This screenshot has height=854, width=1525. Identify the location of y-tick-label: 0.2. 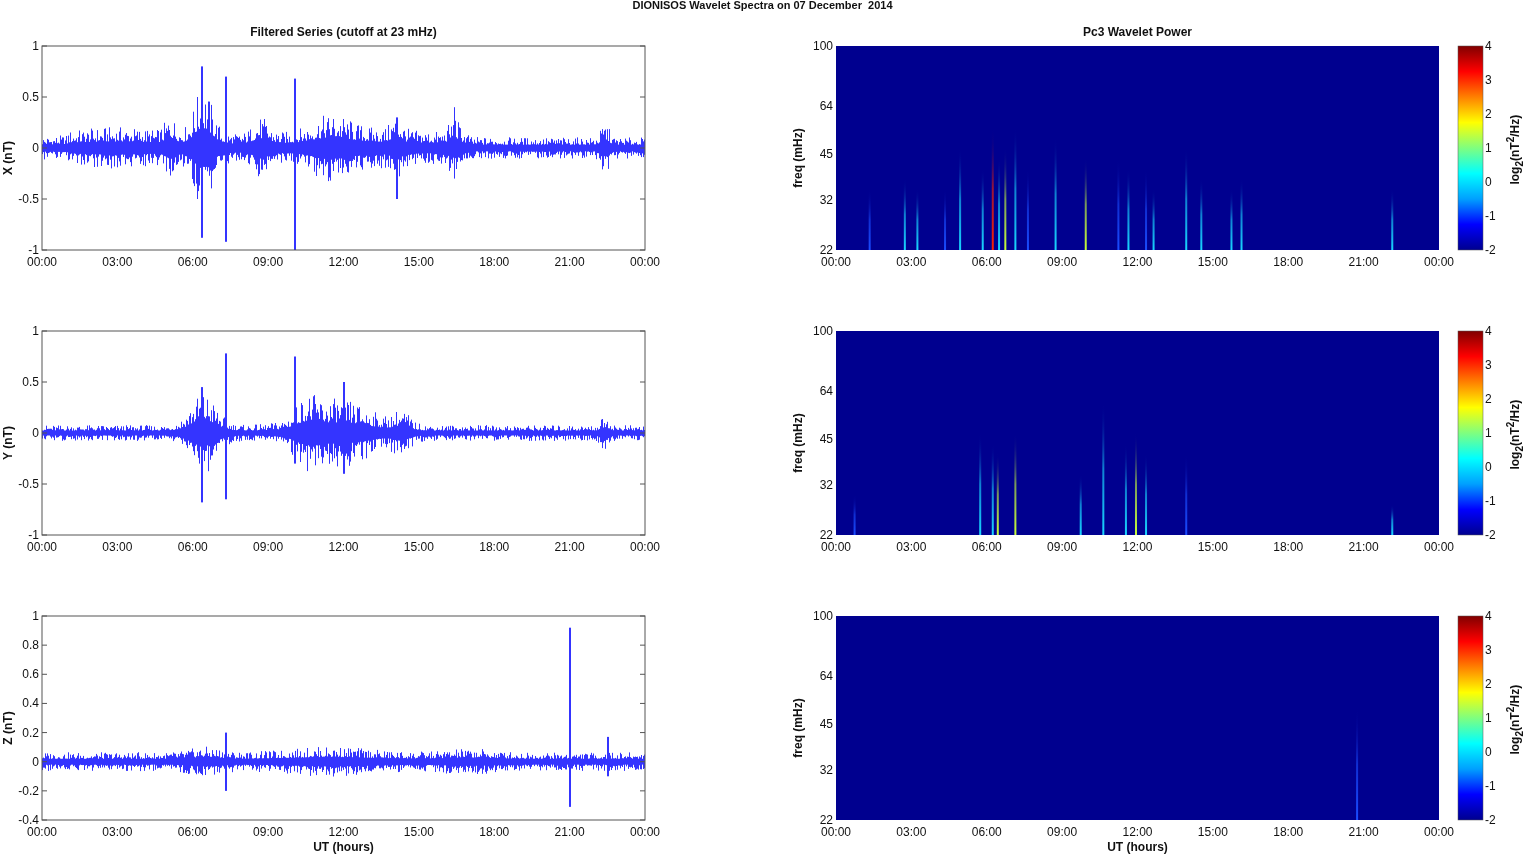
(30, 732).